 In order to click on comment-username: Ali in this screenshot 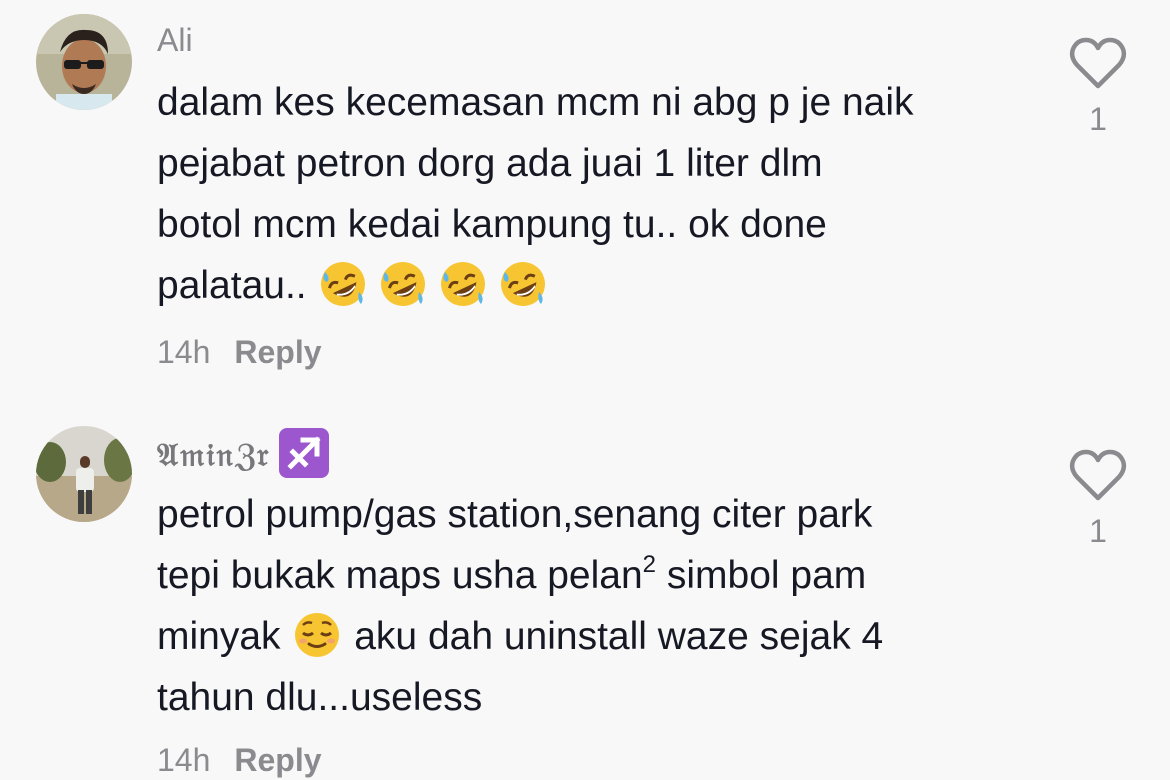, I will do `click(175, 40)`.